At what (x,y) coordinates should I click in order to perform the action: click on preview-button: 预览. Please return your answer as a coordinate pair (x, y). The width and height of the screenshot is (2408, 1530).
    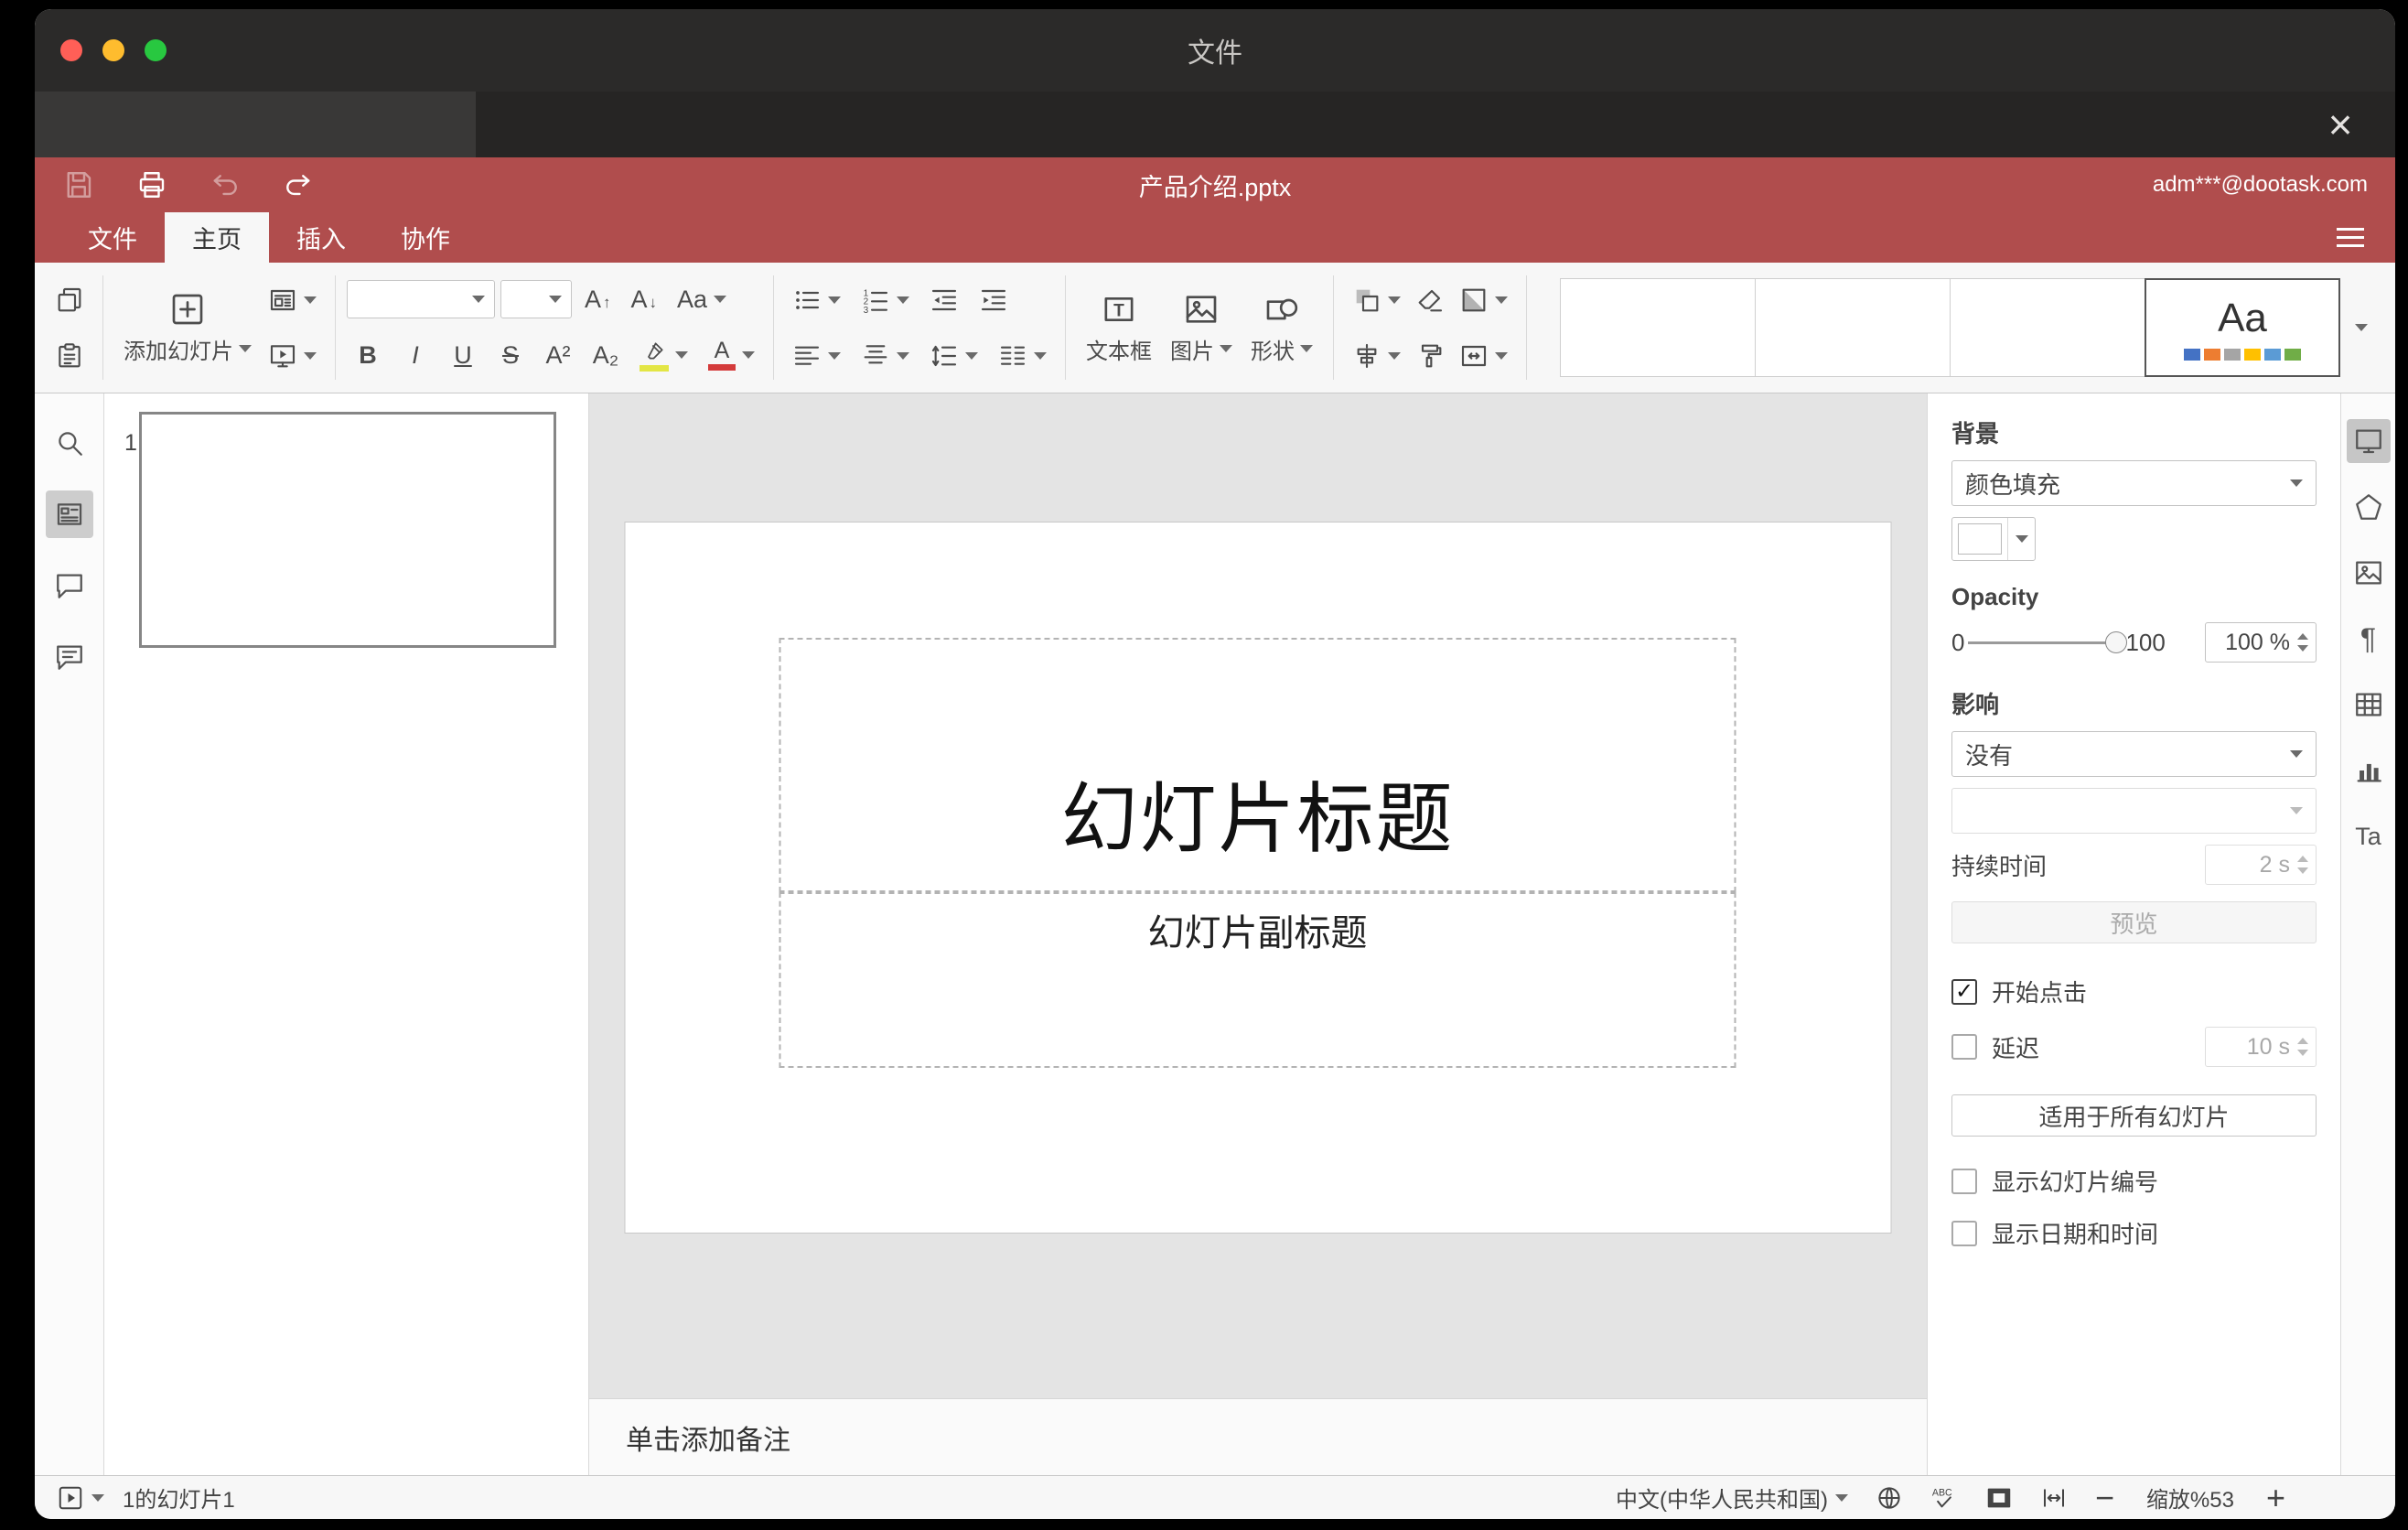
    Looking at the image, I should click on (2134, 922).